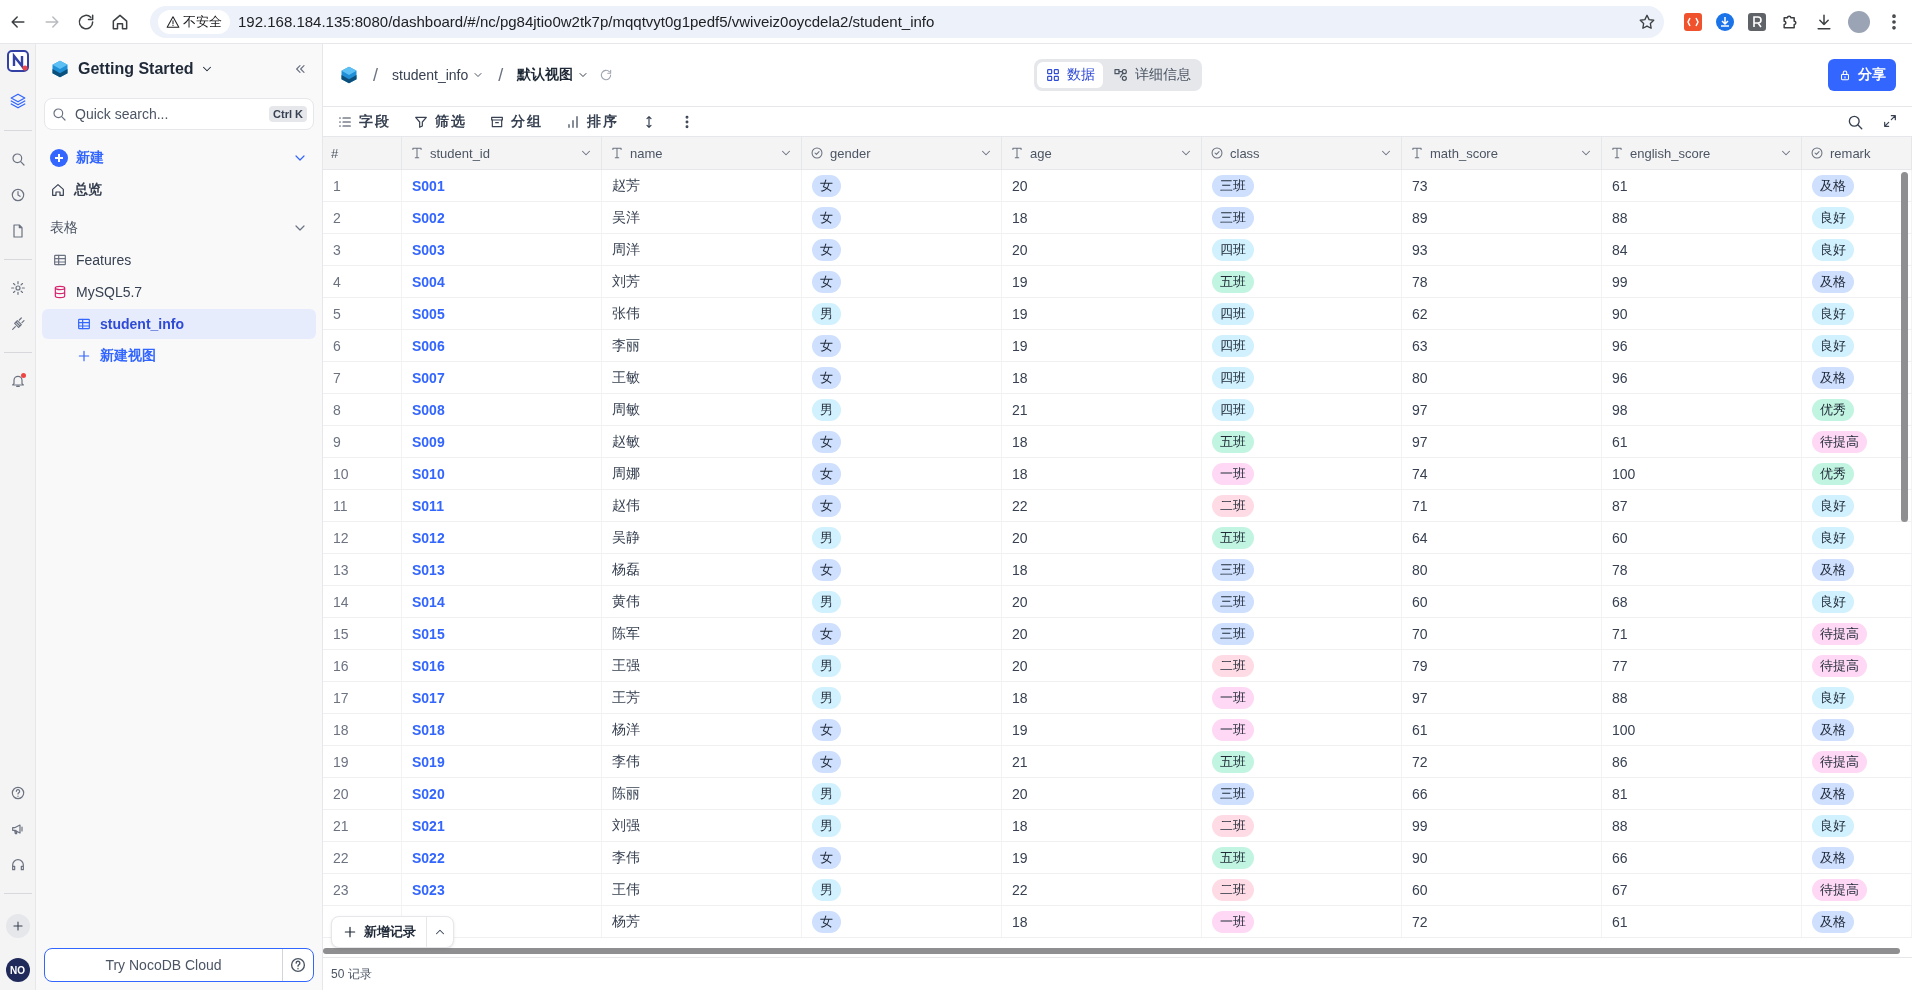 This screenshot has width=1912, height=990. I want to click on table-cell: S002, so click(428, 217).